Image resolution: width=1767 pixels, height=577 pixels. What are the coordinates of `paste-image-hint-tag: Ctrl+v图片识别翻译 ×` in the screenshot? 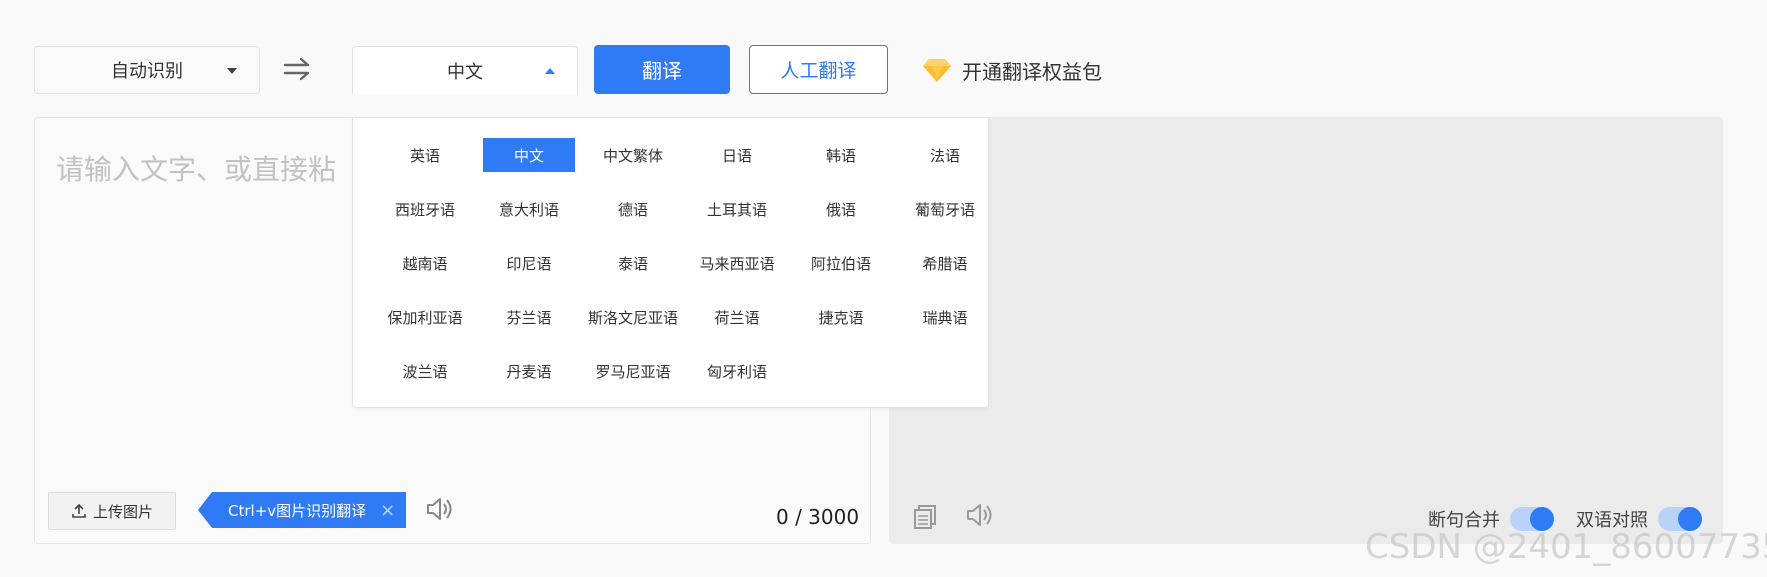 It's located at (302, 510).